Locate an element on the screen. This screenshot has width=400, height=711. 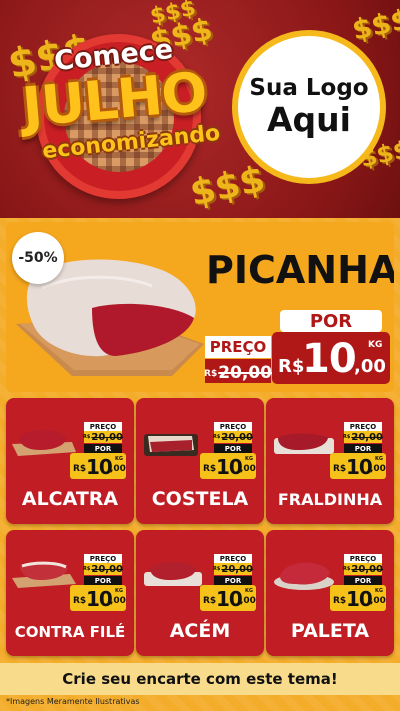
alcatra-image is located at coordinates (44, 443).